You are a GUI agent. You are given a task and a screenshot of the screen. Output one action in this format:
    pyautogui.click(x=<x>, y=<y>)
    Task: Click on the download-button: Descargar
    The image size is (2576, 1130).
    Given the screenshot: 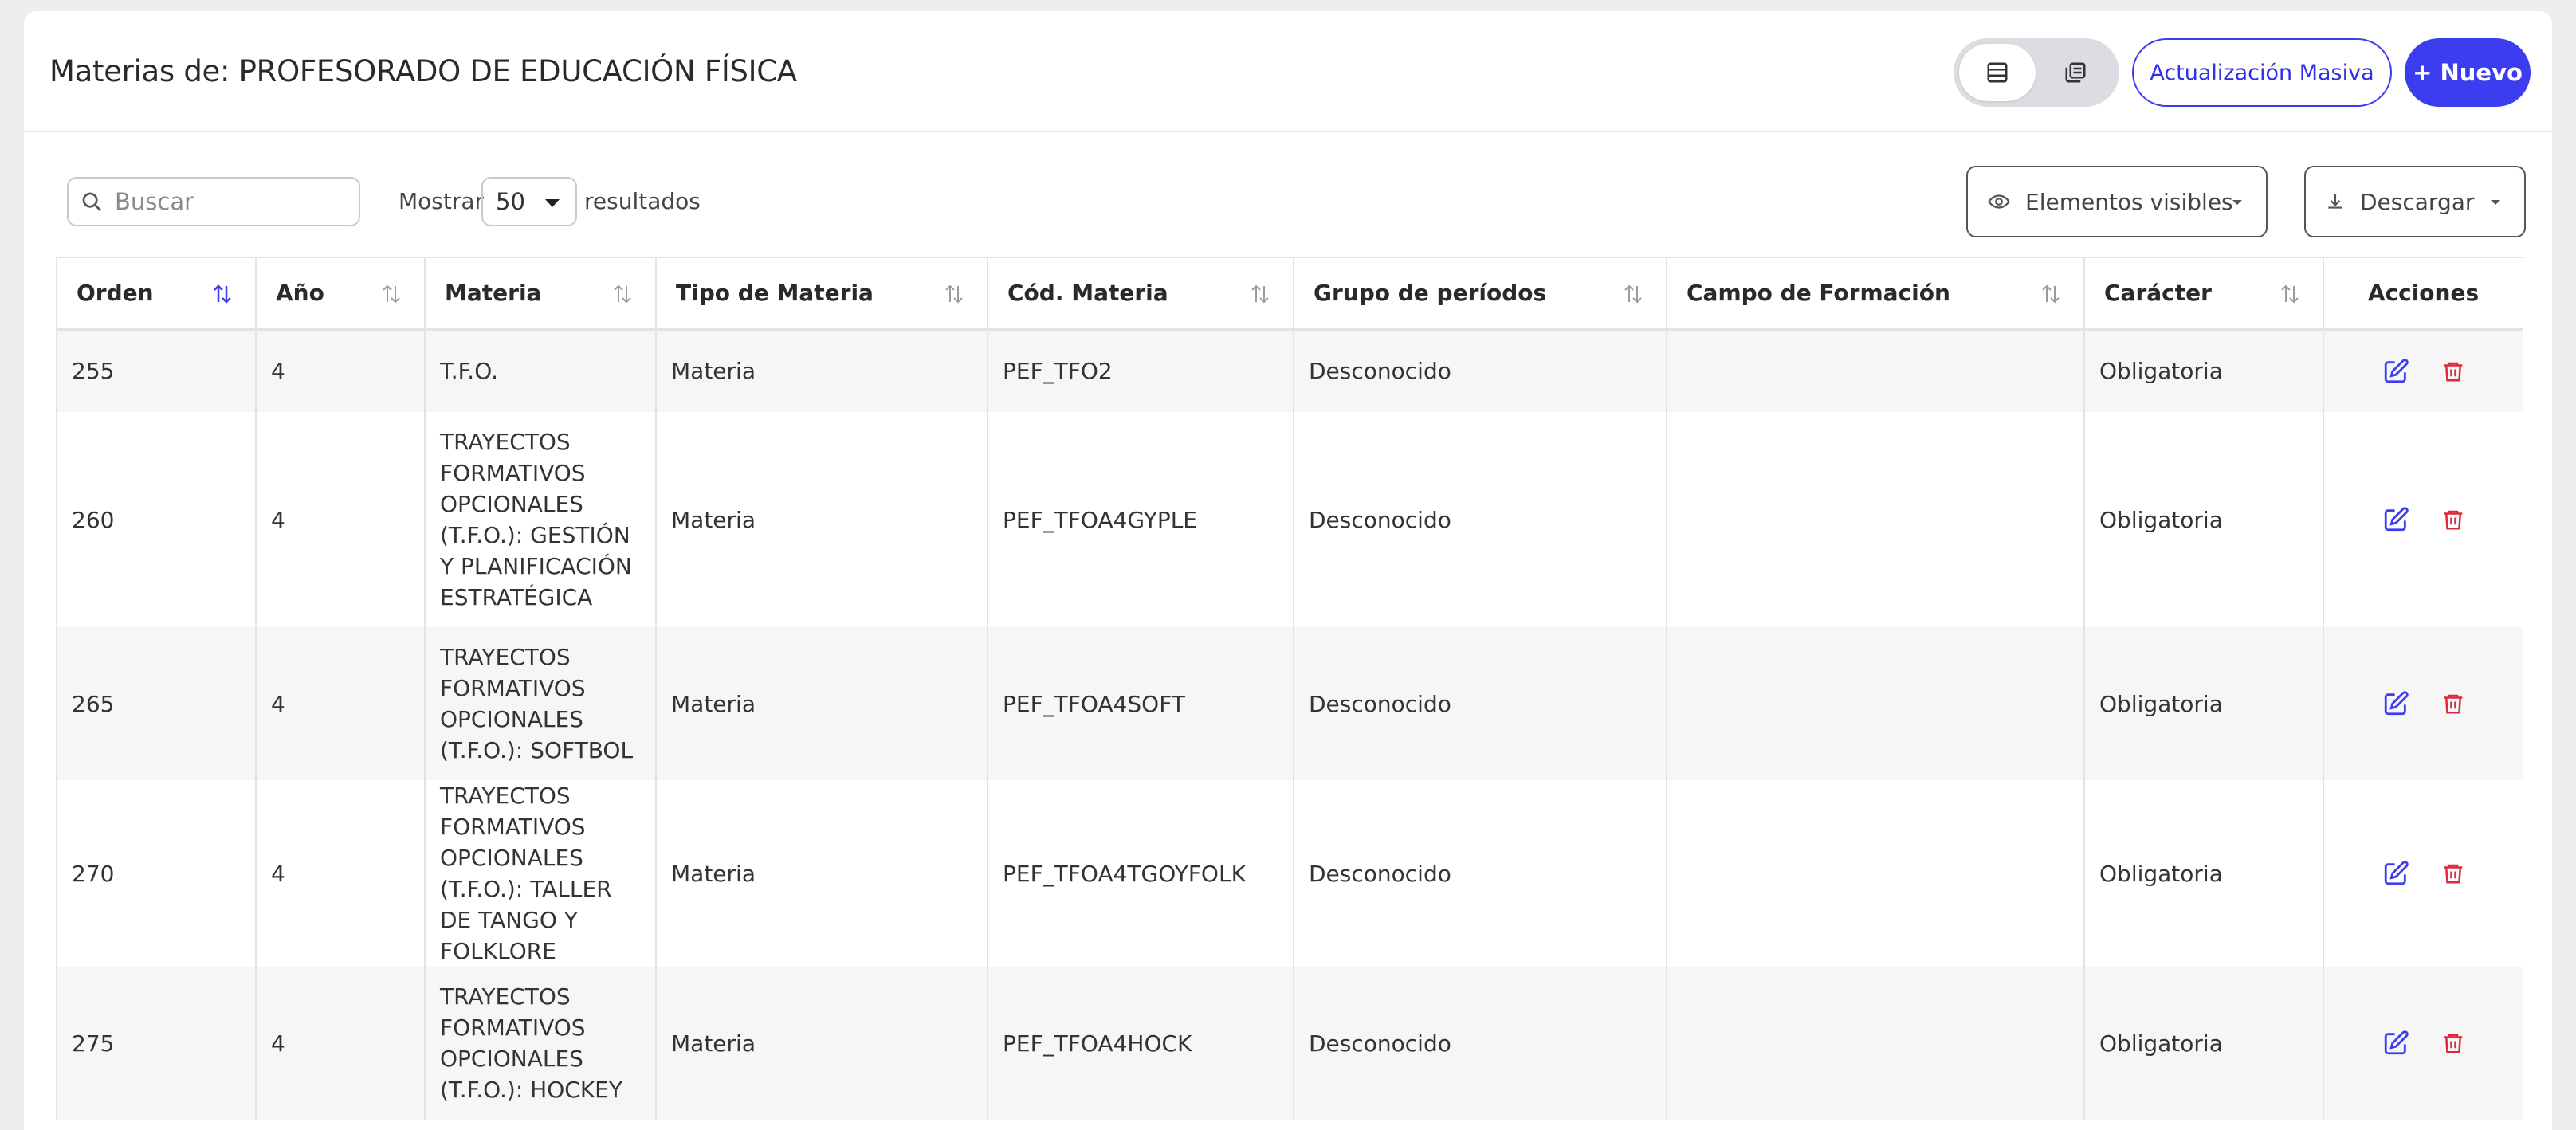 What is the action you would take?
    pyautogui.click(x=2415, y=201)
    